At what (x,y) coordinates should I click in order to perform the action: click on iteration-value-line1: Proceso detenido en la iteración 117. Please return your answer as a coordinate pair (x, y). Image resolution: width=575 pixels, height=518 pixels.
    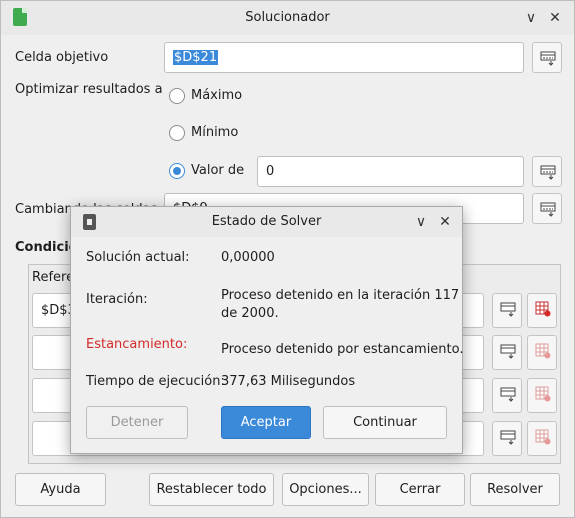
    Looking at the image, I should click on (340, 295).